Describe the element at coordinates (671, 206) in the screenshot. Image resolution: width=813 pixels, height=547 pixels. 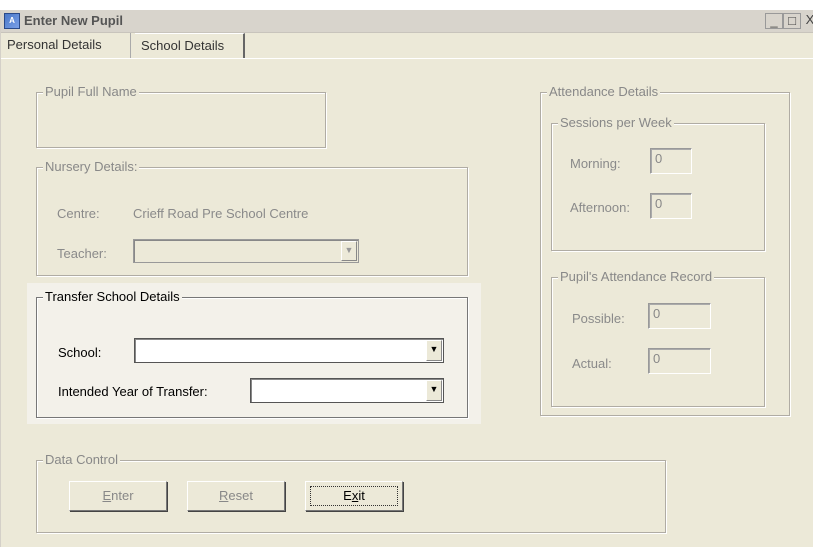
I see `afternoon-field: 0` at that location.